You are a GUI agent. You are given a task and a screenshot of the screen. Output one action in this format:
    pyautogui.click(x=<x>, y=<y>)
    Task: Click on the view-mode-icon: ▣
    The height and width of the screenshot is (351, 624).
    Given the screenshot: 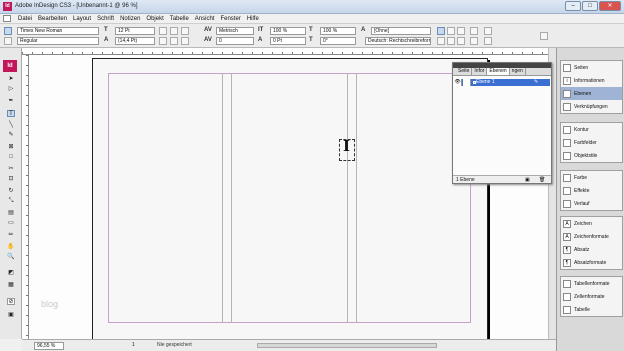 What is the action you would take?
    pyautogui.click(x=11, y=315)
    